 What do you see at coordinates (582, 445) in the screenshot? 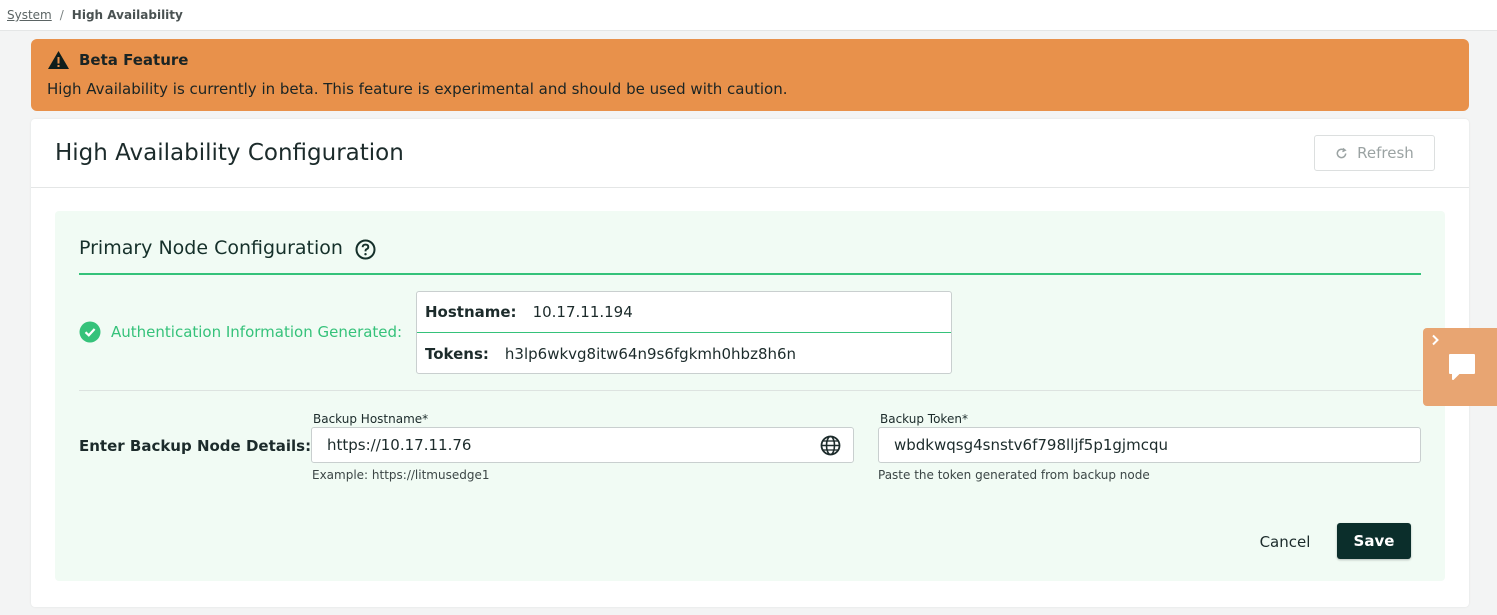
I see `backup-hostname-input: https://10.17.11.76` at bounding box center [582, 445].